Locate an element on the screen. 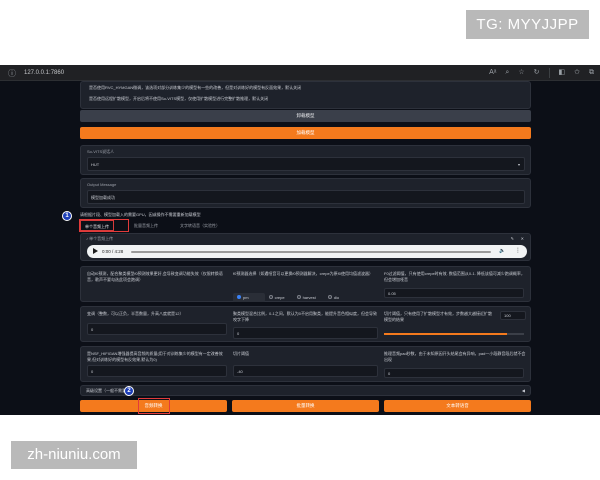 This screenshot has width=600, height=480. browser-toolbar: ⓘ 127.0.0.1:7860 Aᵃ ⌕ ☆ ↻ ◧ ✩ ⧉ is located at coordinates (300, 73).